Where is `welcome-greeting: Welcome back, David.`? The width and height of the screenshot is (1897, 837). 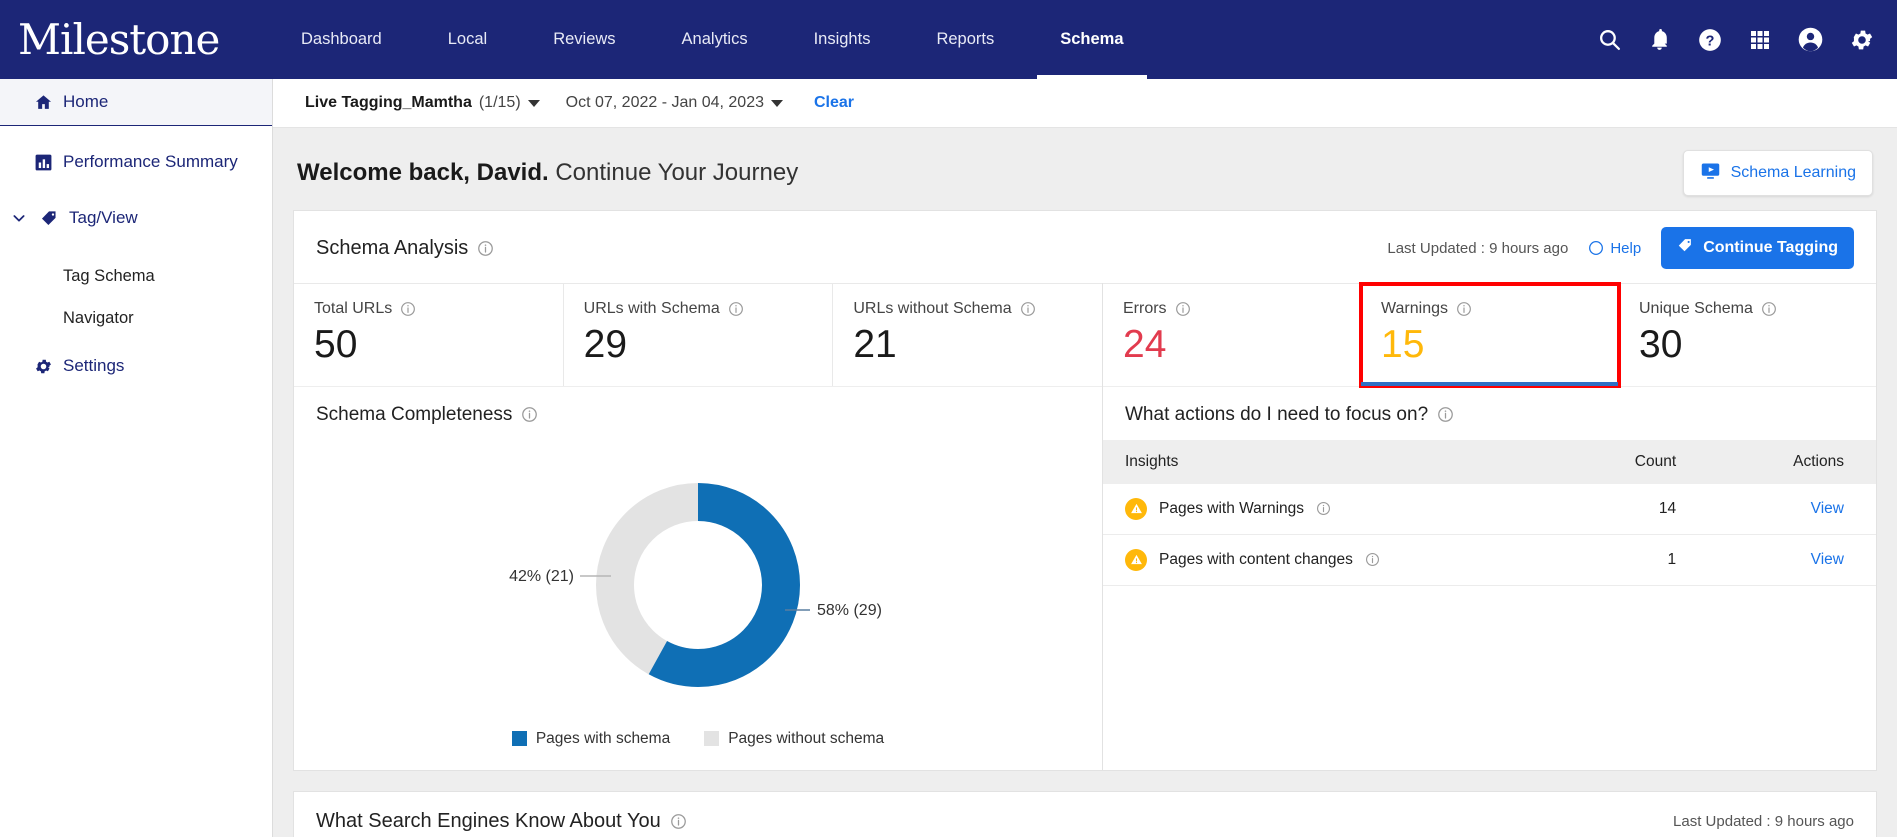
welcome-greeting: Welcome back, David. is located at coordinates (423, 172).